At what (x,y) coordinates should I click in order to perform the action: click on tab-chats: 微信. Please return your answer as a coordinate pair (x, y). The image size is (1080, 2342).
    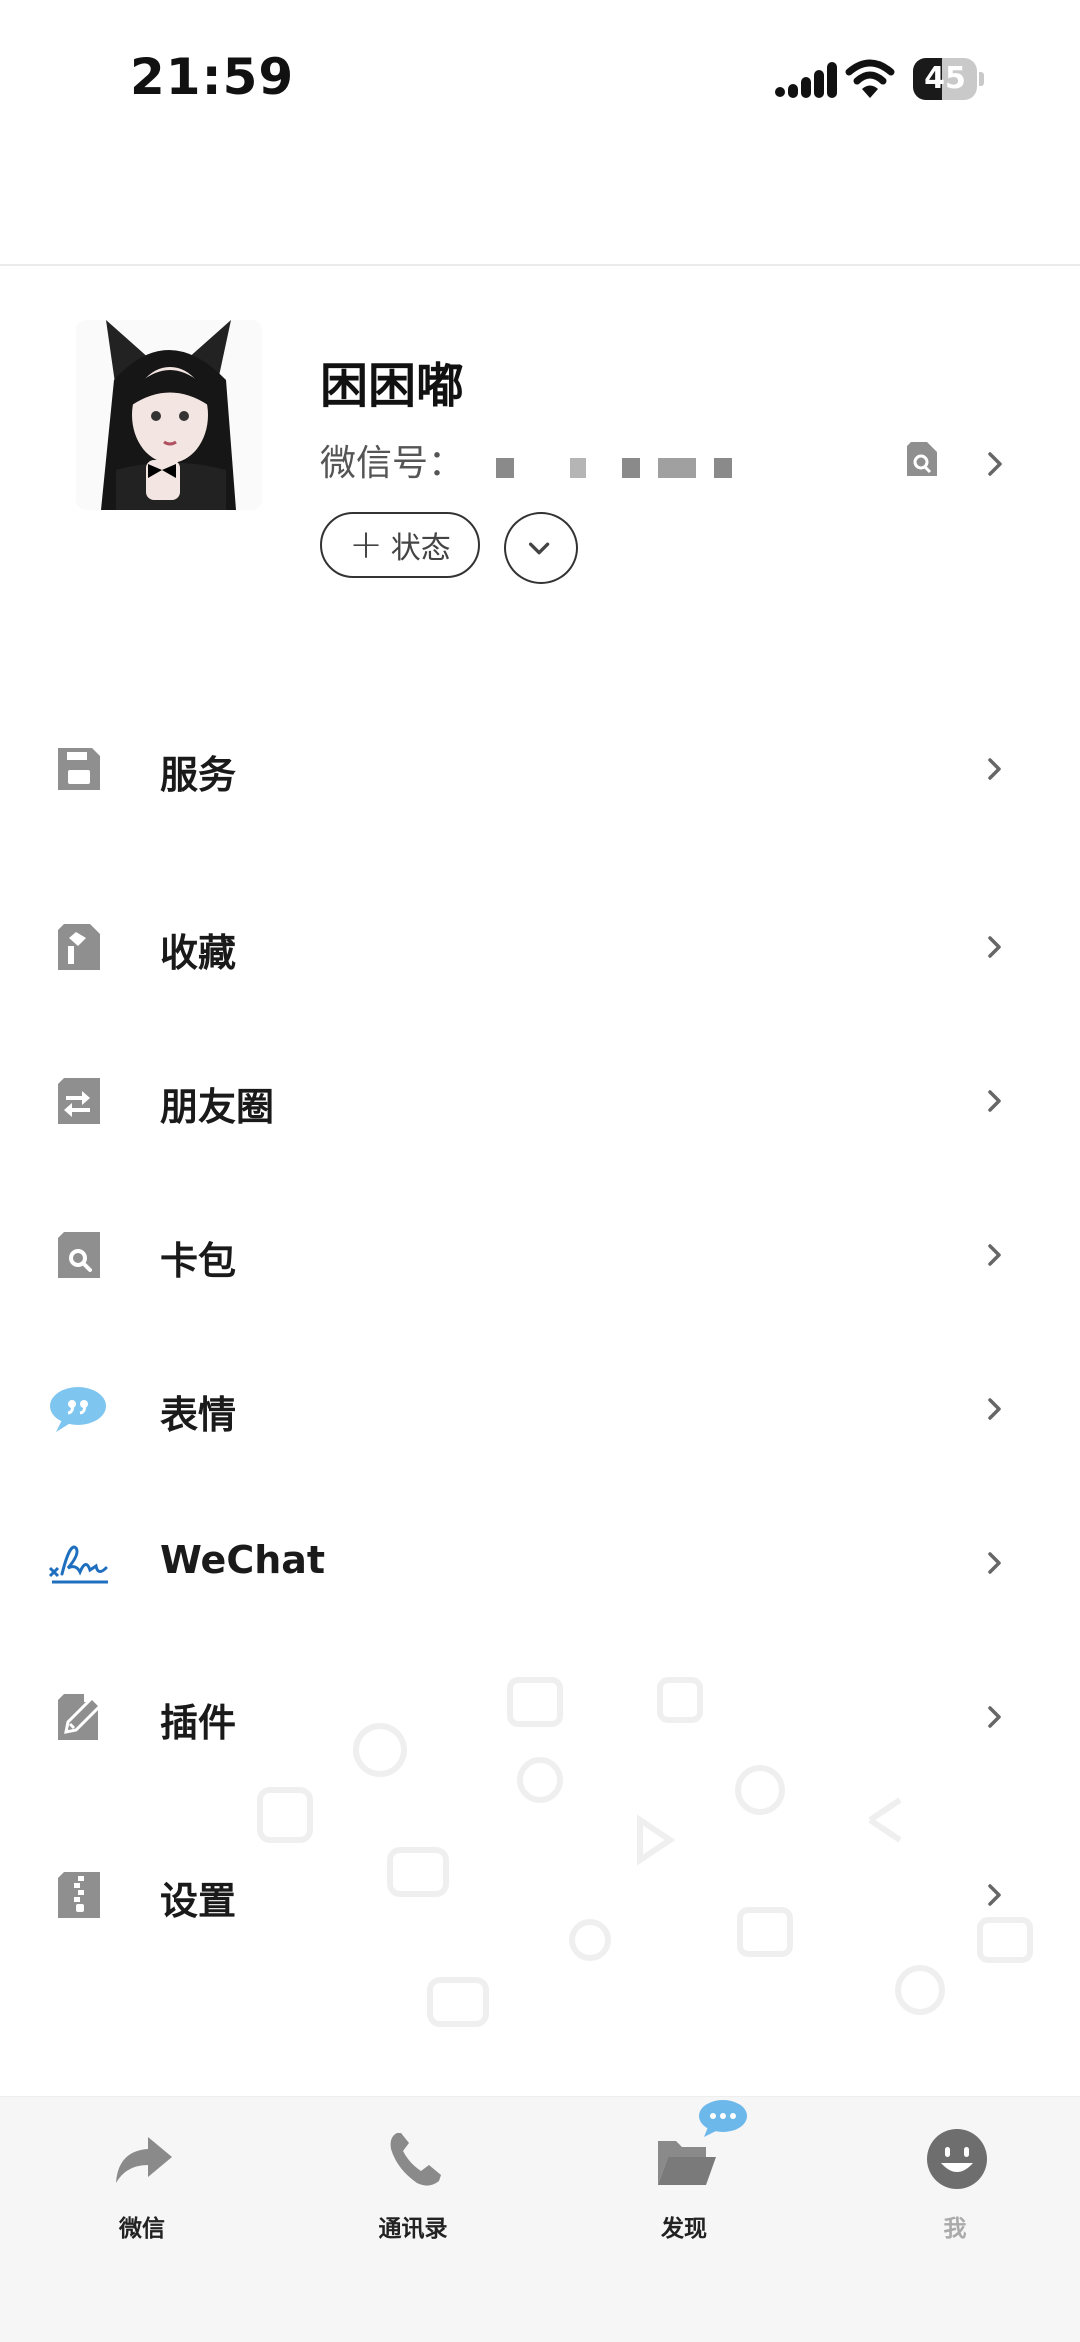
    Looking at the image, I should click on (142, 2202).